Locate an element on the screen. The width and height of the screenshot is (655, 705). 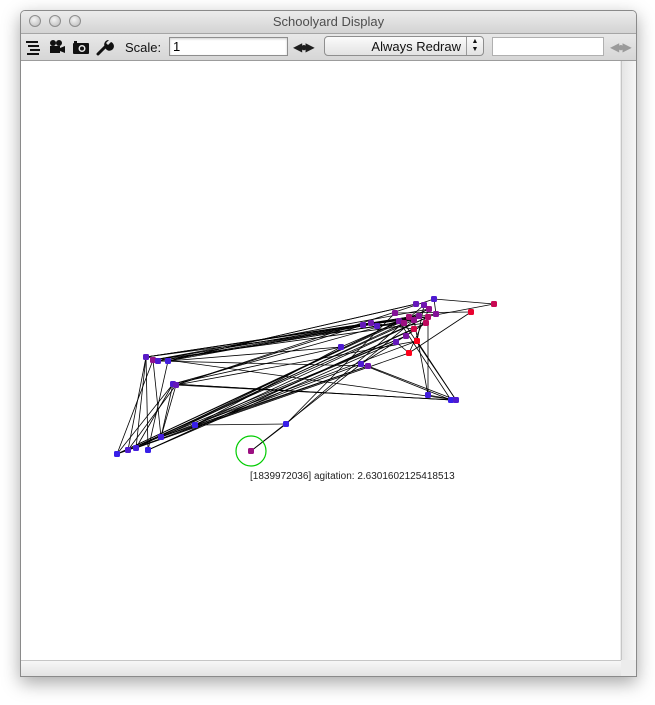
display-toolbar: Scale: ◀●▶ Always Redraw ▲▼ ◀●▶ is located at coordinates (328, 47).